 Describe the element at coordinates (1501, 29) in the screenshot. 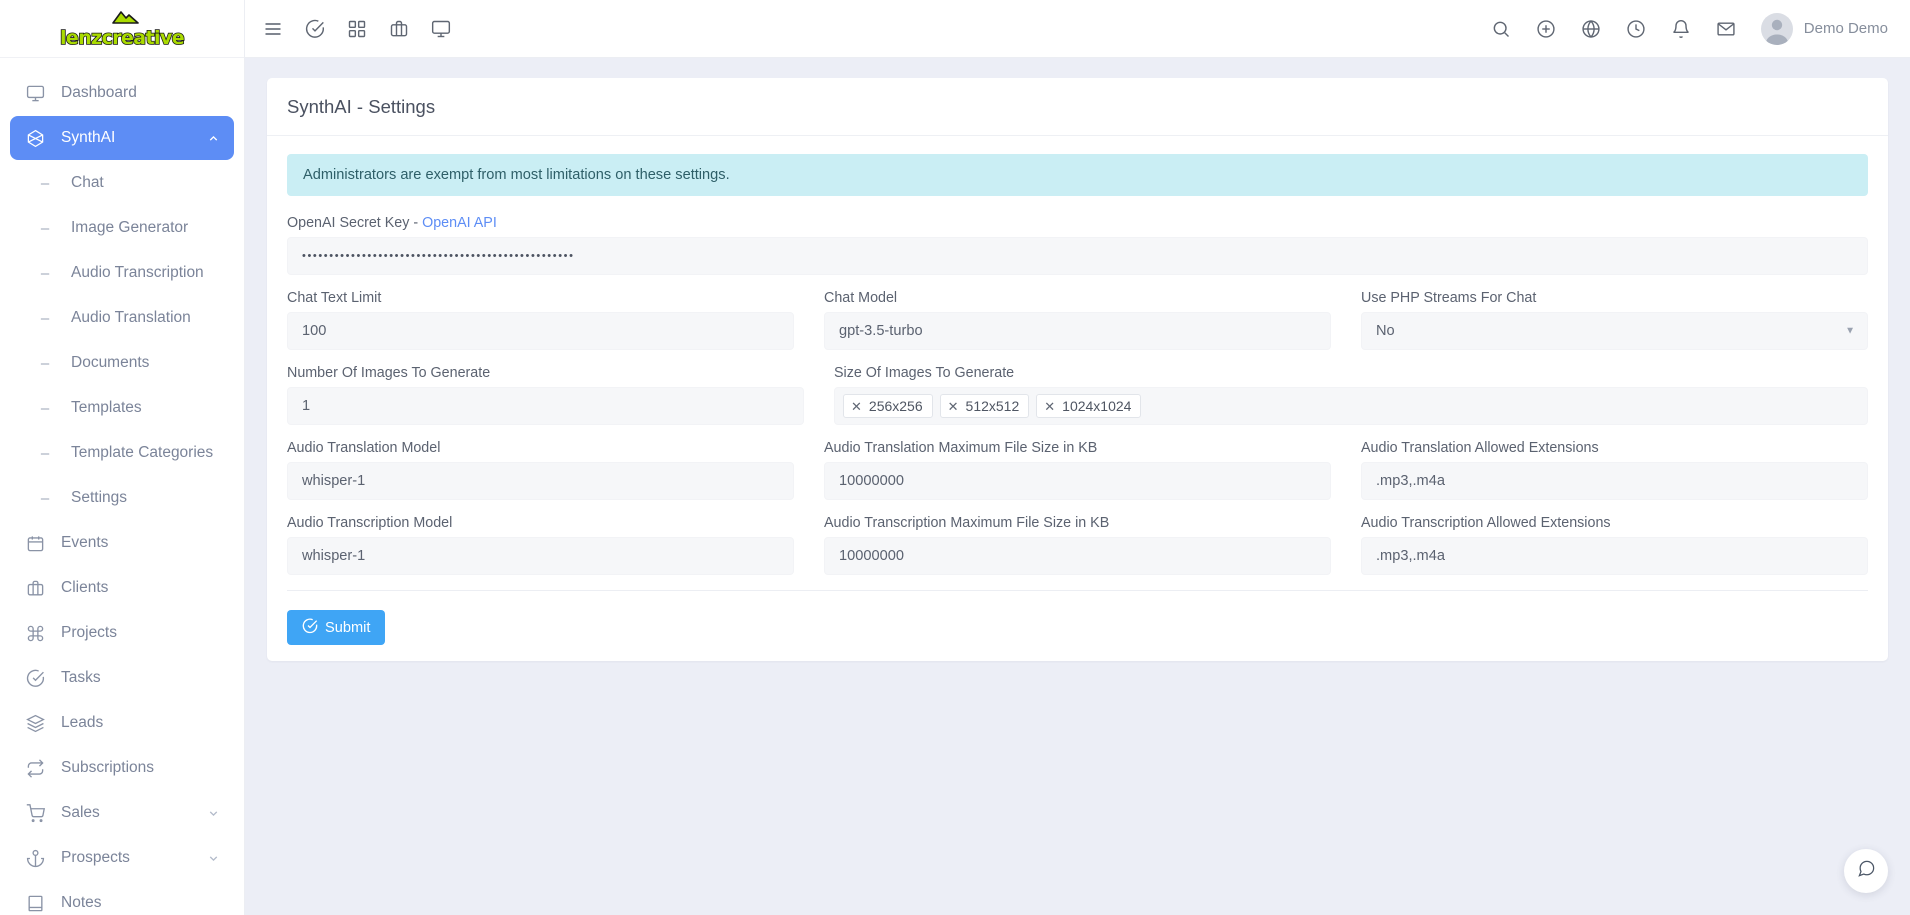

I see `search-icon` at that location.